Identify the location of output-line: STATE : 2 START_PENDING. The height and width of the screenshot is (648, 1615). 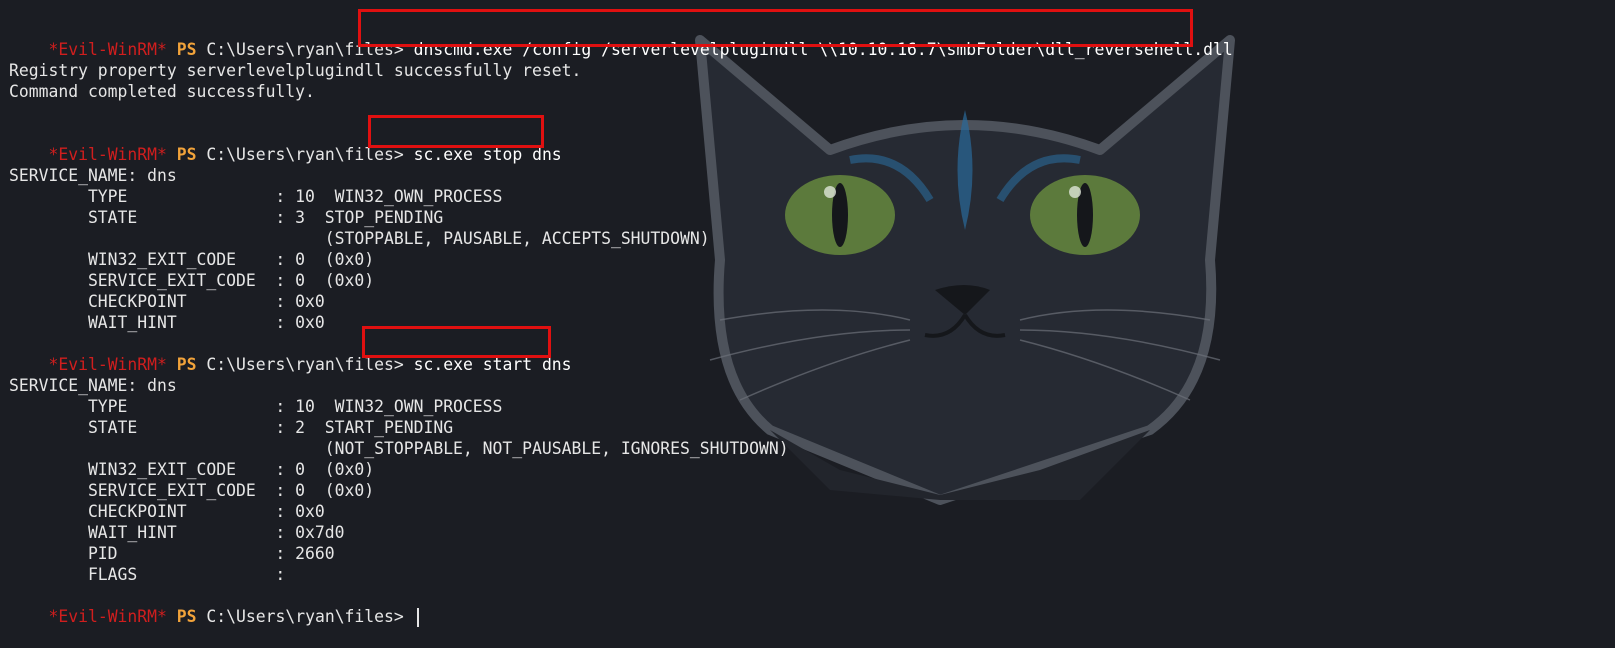
(231, 427).